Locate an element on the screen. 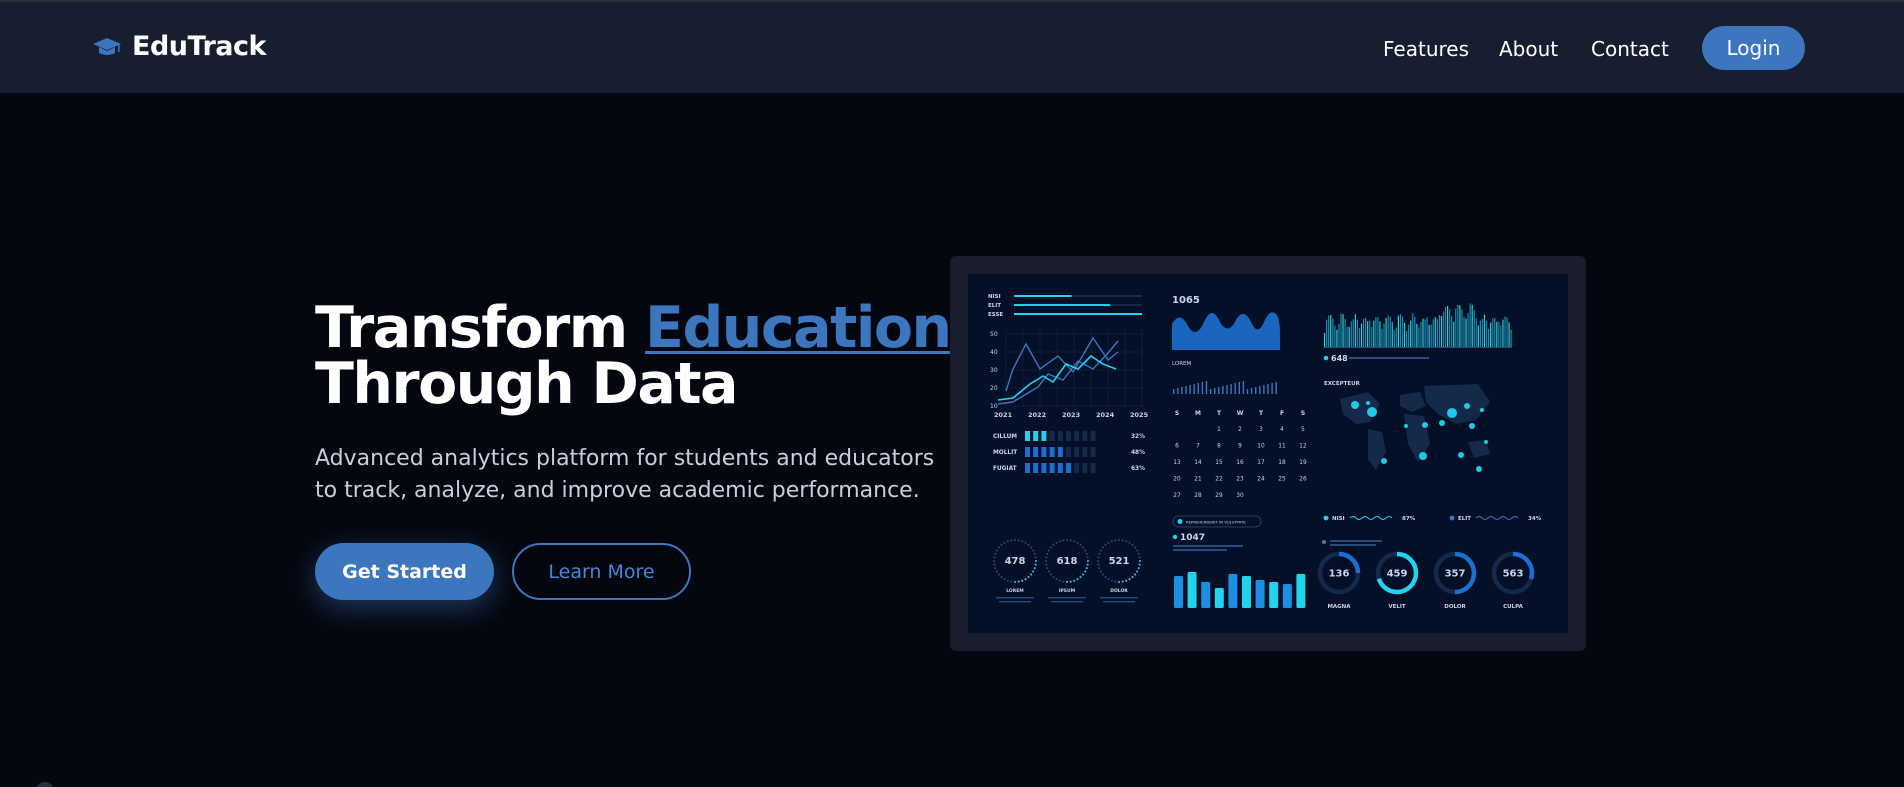 This screenshot has width=1904, height=787. big-rings: 136 MAGNA 459 VELIT 357 DOLOR 563 CULPA is located at coordinates (1426, 580).